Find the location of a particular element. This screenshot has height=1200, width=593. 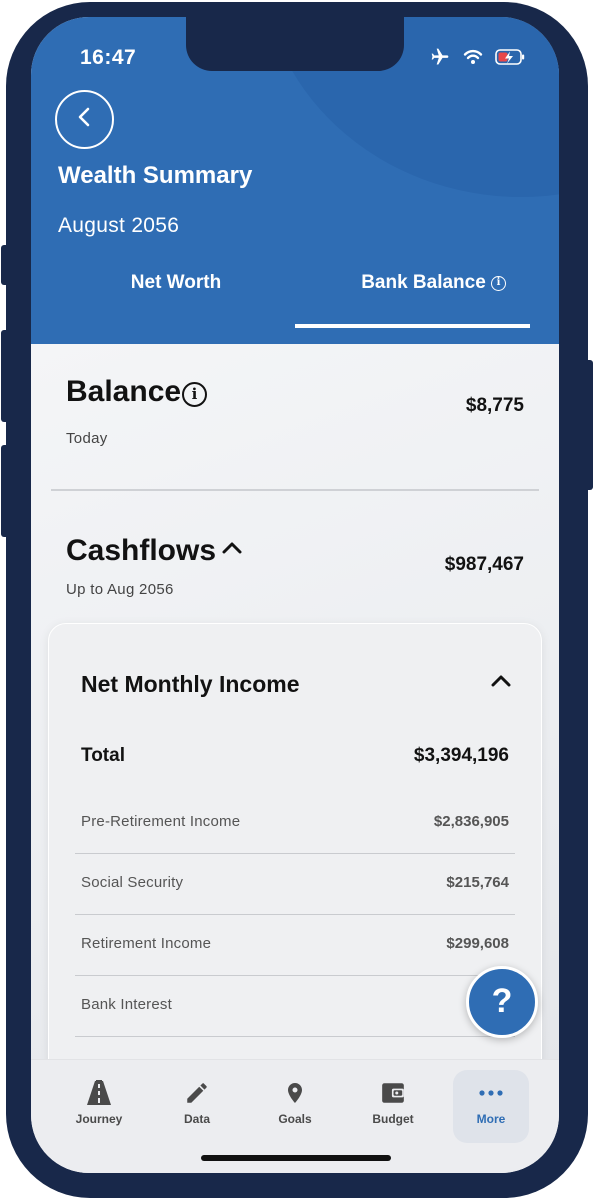

road-icon is located at coordinates (99, 1093).